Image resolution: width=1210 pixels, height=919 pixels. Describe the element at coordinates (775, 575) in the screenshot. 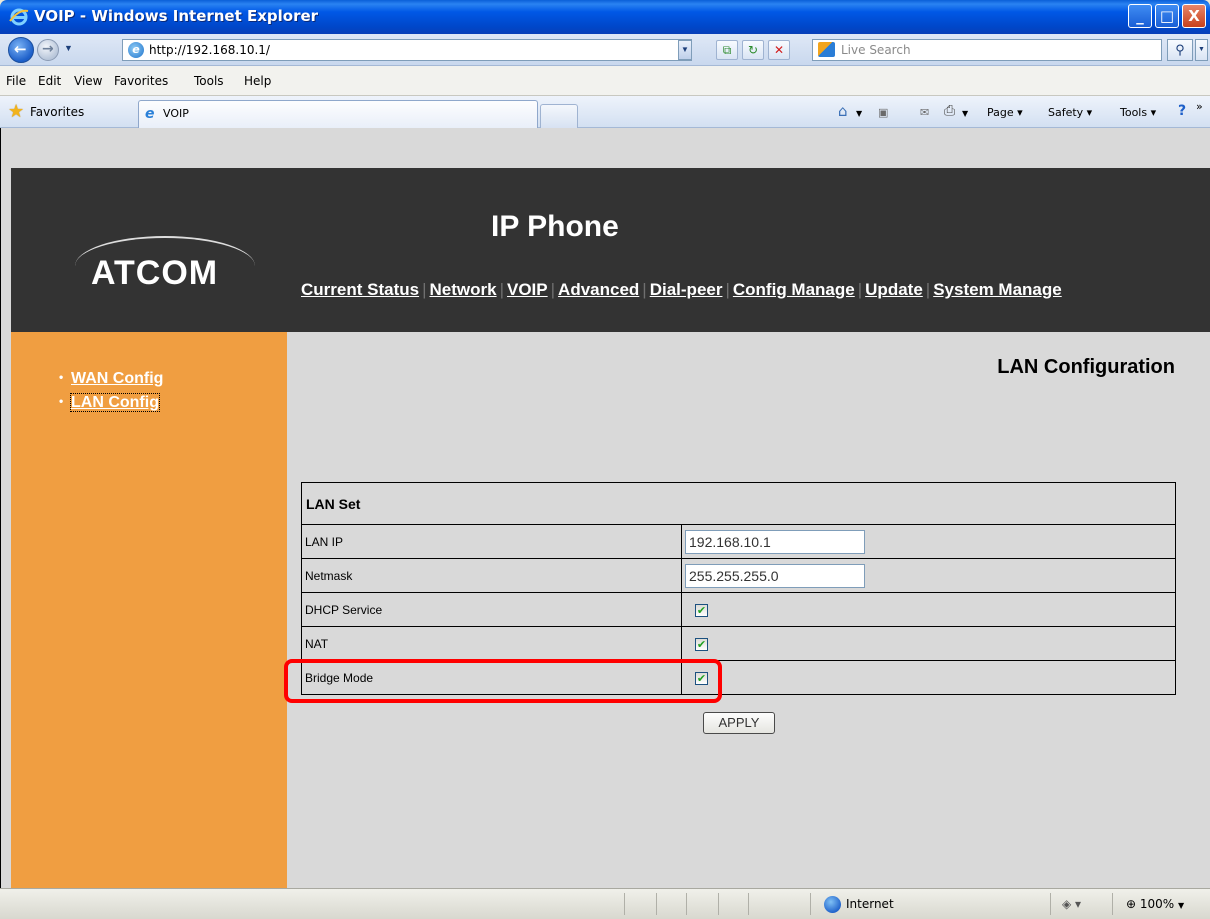

I see `netmask-input` at that location.